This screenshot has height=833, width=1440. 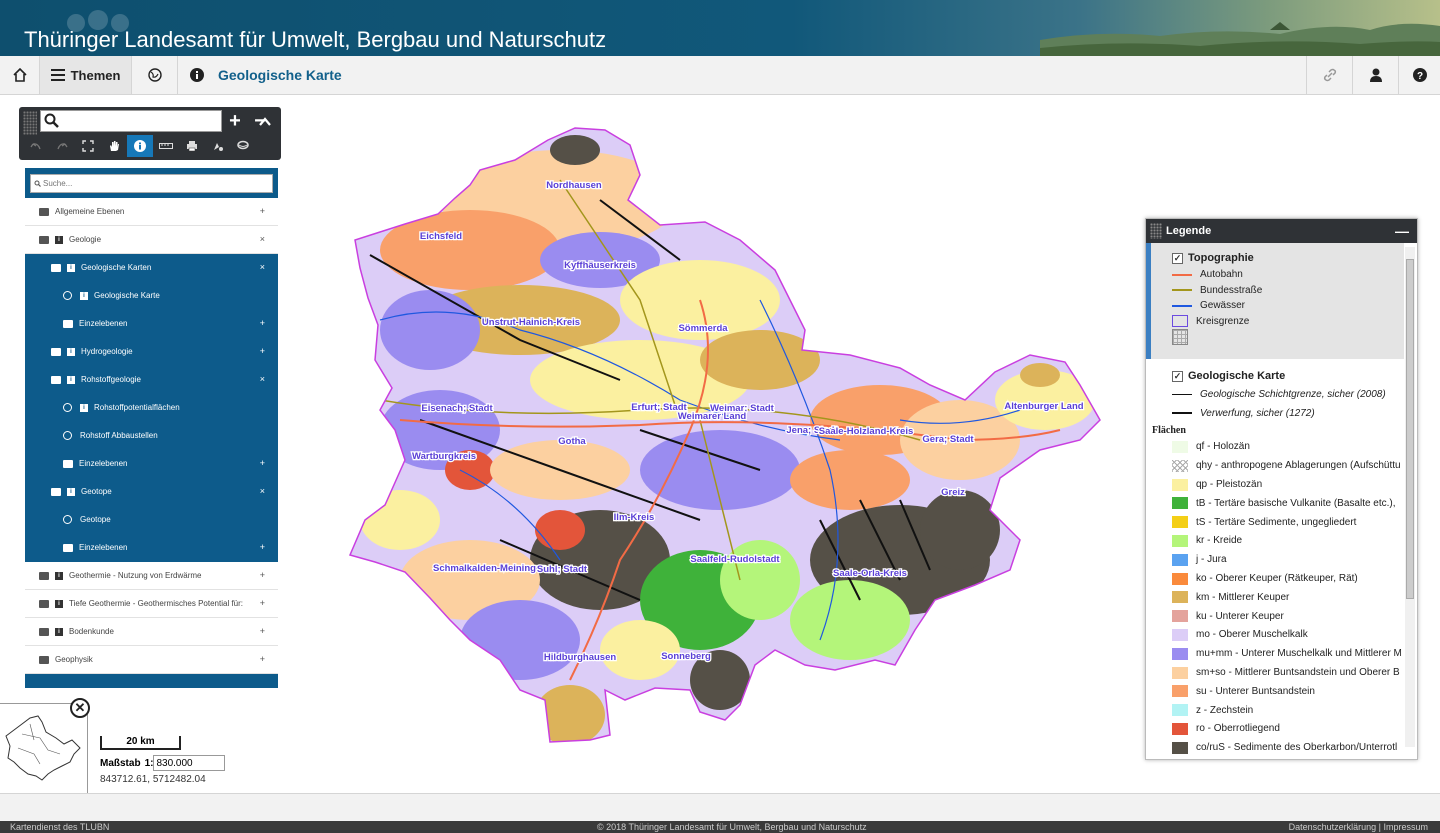 What do you see at coordinates (1156, 231) in the screenshot?
I see `legend-drag-handle` at bounding box center [1156, 231].